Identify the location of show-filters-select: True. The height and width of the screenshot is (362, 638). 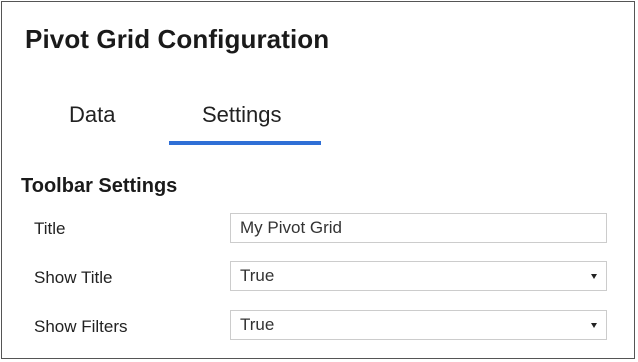
(418, 325).